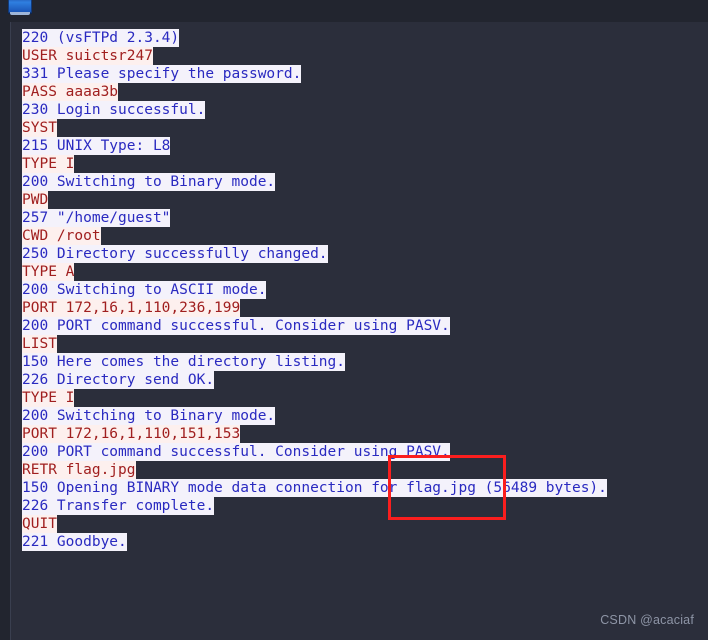 The image size is (708, 640). Describe the element at coordinates (48, 272) in the screenshot. I see `ftp-line-text: TYPE A` at that location.